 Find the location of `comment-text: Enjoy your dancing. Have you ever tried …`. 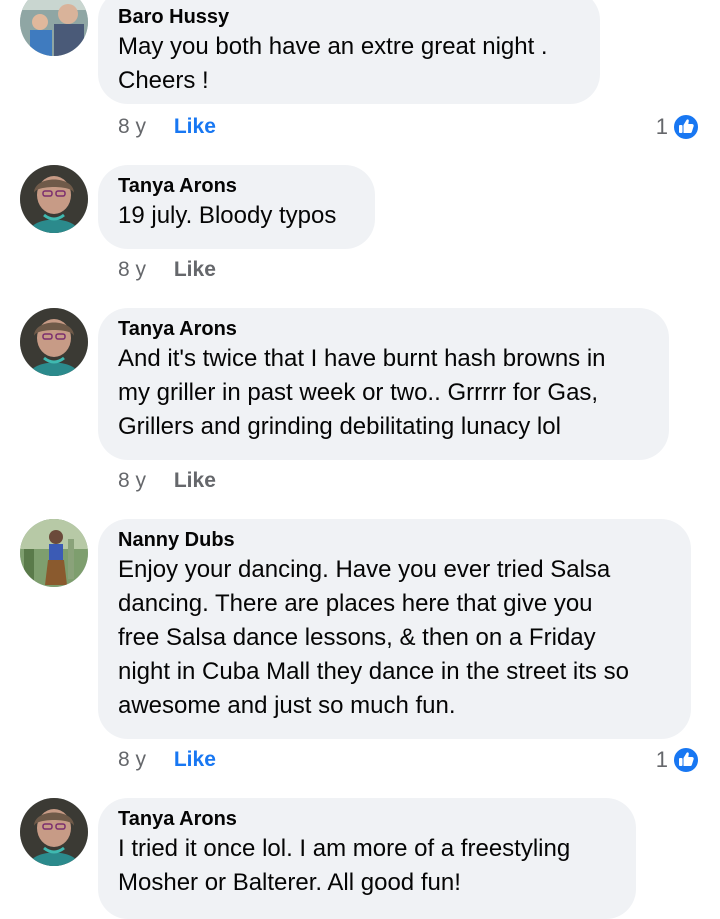

comment-text: Enjoy your dancing. Have you ever tried … is located at coordinates (373, 637).